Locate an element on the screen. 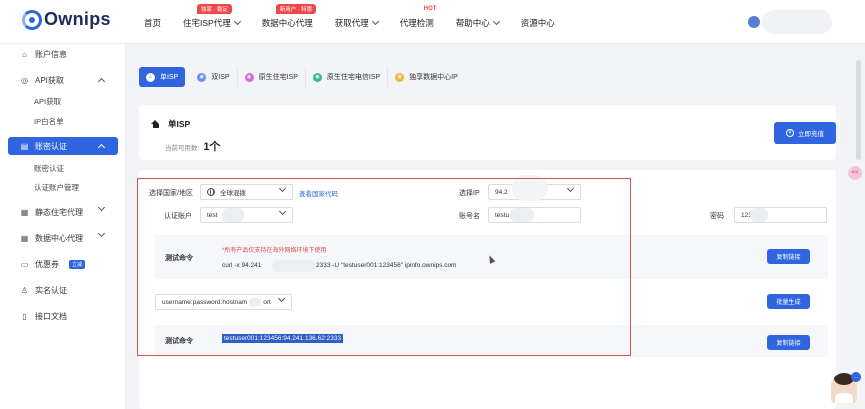  redacted-host is located at coordinates (294, 266).